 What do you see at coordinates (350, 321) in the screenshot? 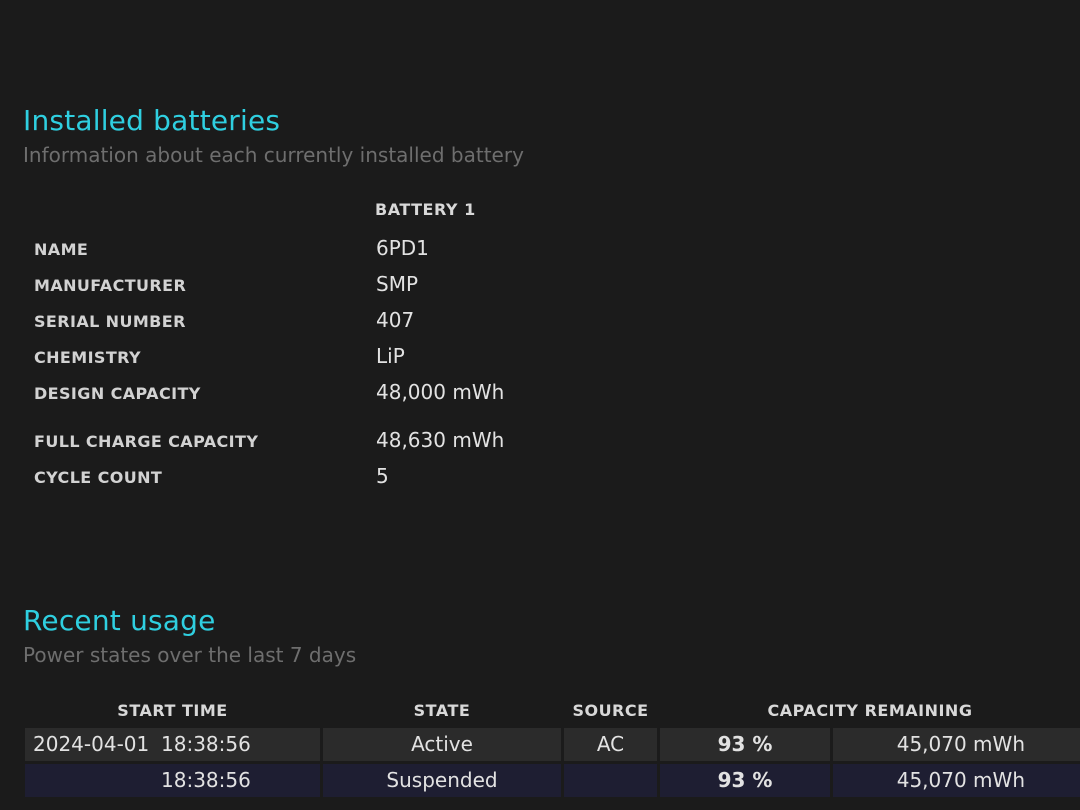
I see `battery-row-serial-number: SERIAL NUMBER 407` at bounding box center [350, 321].